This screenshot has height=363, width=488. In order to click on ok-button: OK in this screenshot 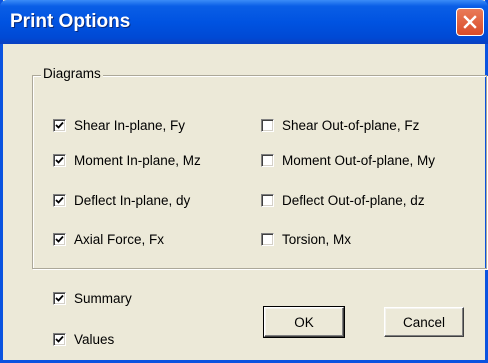, I will do `click(304, 322)`.